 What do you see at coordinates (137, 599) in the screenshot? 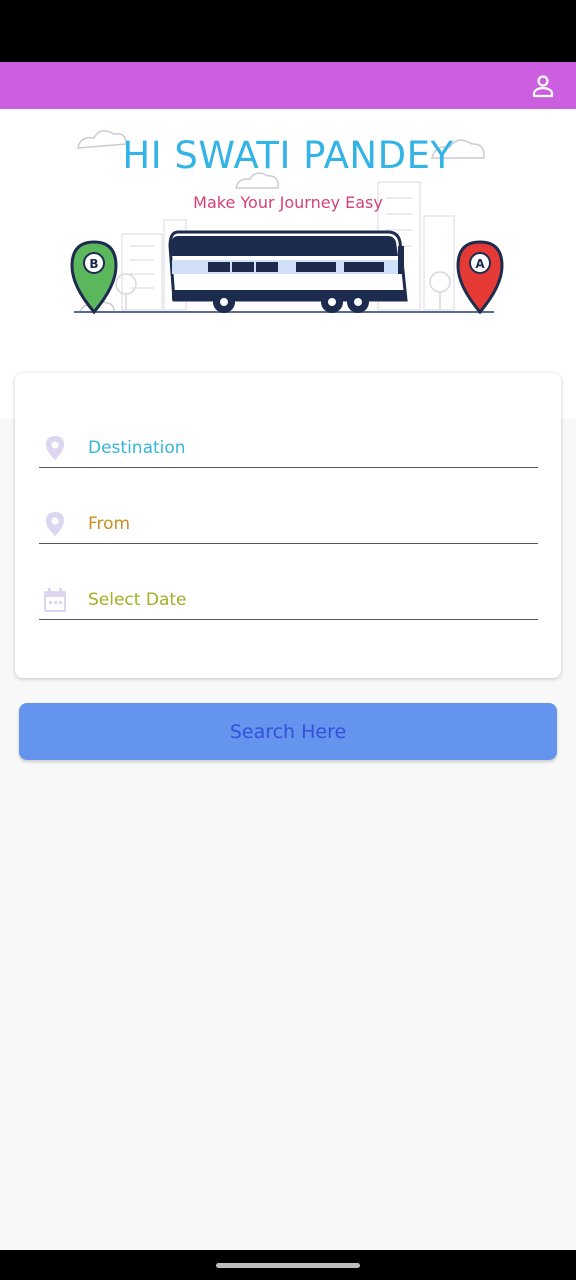
I see `select-date-label: Select Date` at bounding box center [137, 599].